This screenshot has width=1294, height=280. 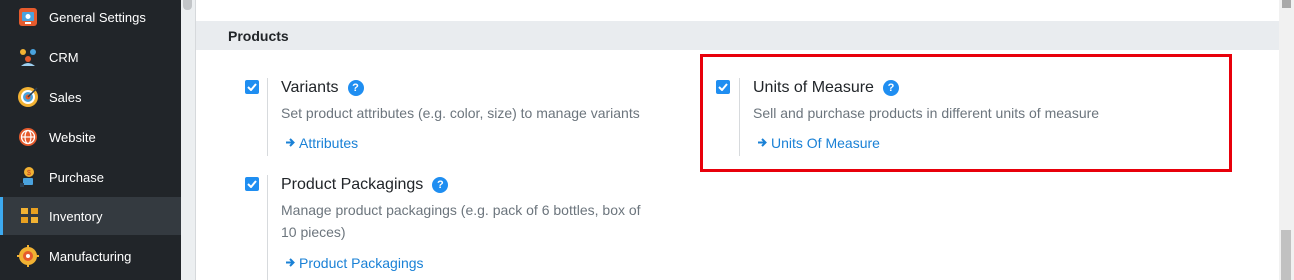 I want to click on sidebar-item-website: Website, so click(x=90, y=137).